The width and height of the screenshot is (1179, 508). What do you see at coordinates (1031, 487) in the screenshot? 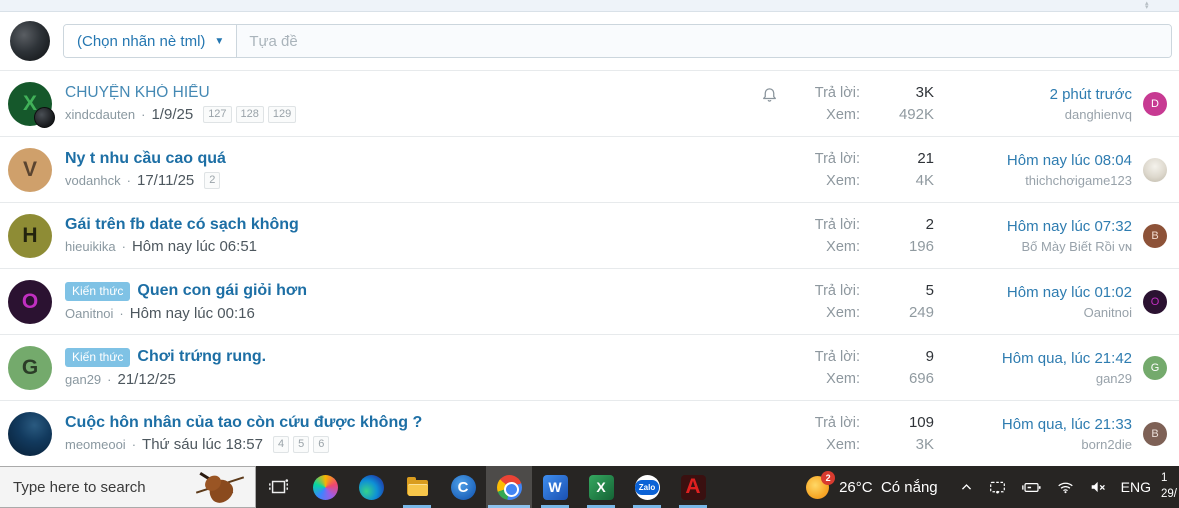
I see `battery-icon` at bounding box center [1031, 487].